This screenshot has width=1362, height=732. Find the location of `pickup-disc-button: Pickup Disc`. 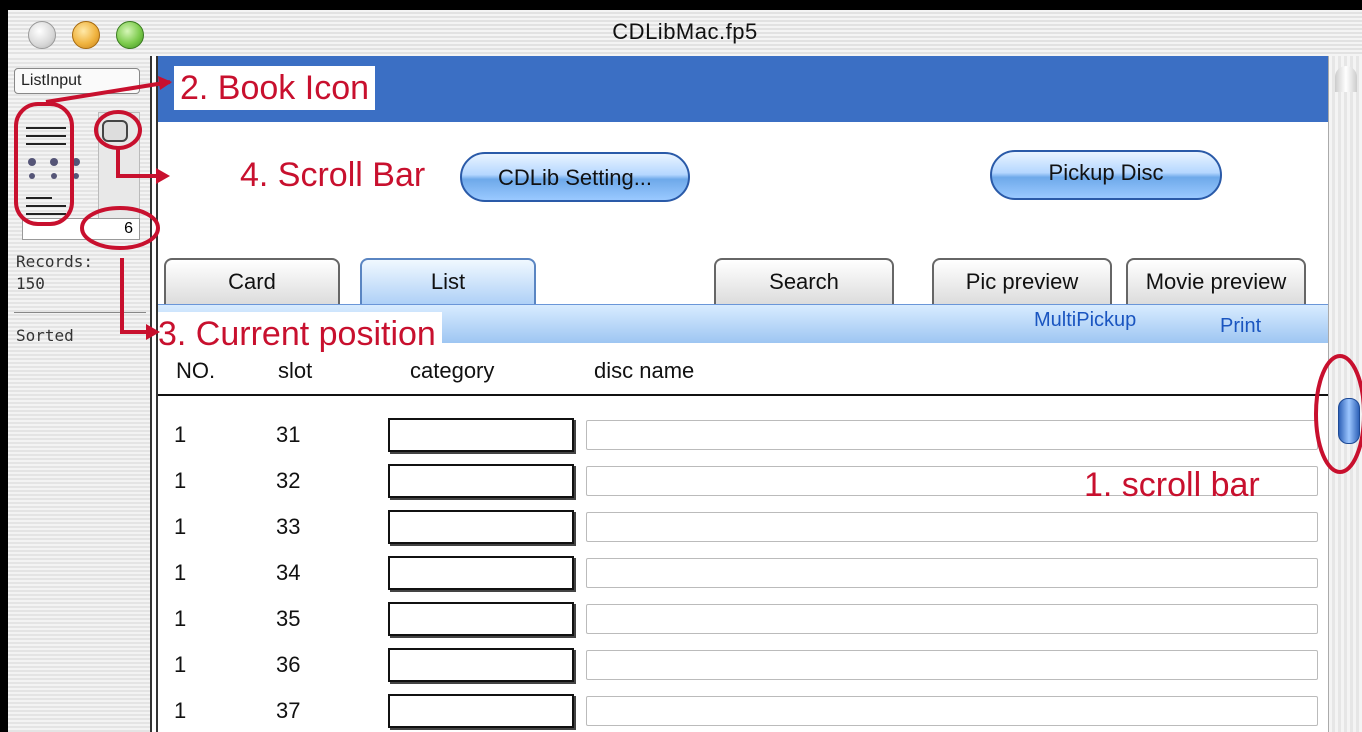

pickup-disc-button: Pickup Disc is located at coordinates (1106, 175).